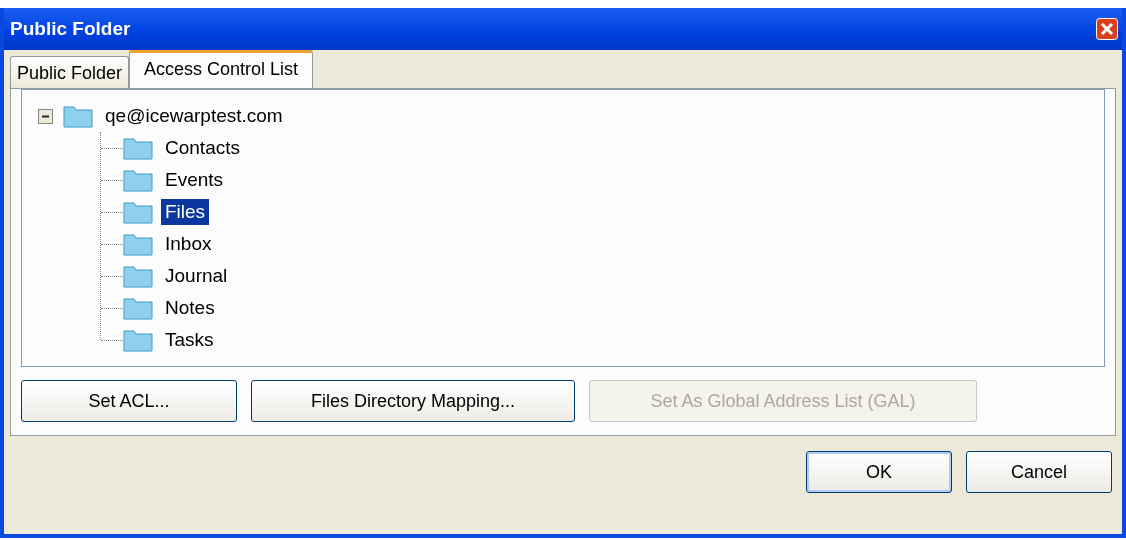 The width and height of the screenshot is (1126, 540). I want to click on dialog-button: Cancel, so click(1039, 472).